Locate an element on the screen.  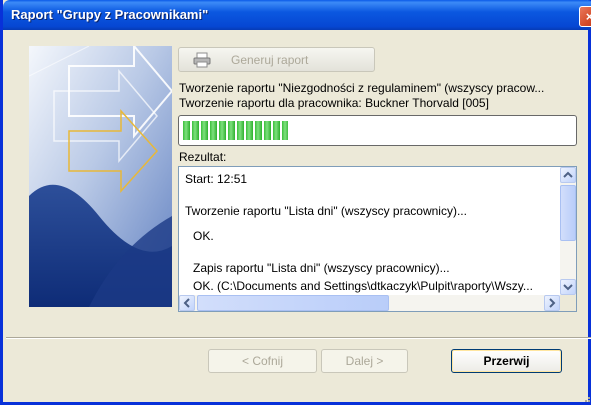
close-icon: × is located at coordinates (588, 16).